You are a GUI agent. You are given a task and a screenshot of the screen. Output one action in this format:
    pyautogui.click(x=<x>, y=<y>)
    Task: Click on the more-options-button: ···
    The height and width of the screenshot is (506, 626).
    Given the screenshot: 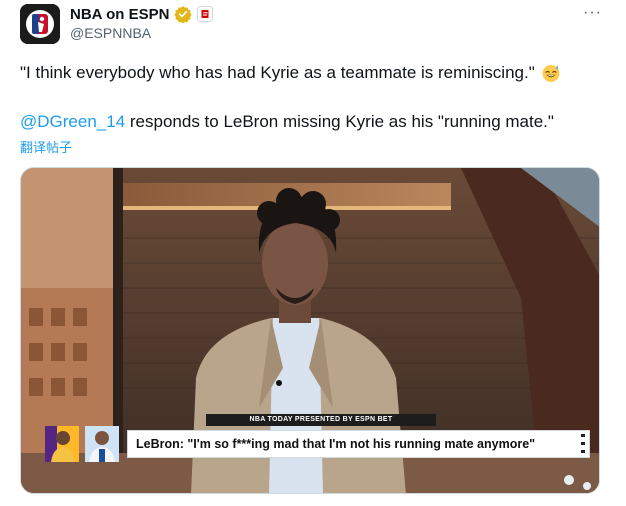 What is the action you would take?
    pyautogui.click(x=592, y=13)
    